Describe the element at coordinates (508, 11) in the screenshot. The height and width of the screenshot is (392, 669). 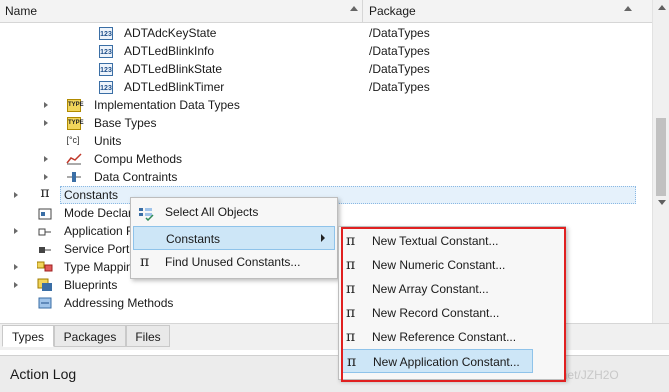
I see `package-column-header: Package` at that location.